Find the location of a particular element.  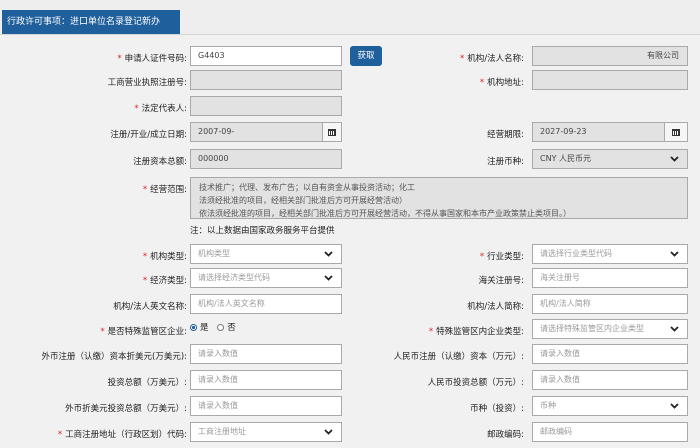

invest-currency-label: 币种（投资）: is located at coordinates (497, 409).